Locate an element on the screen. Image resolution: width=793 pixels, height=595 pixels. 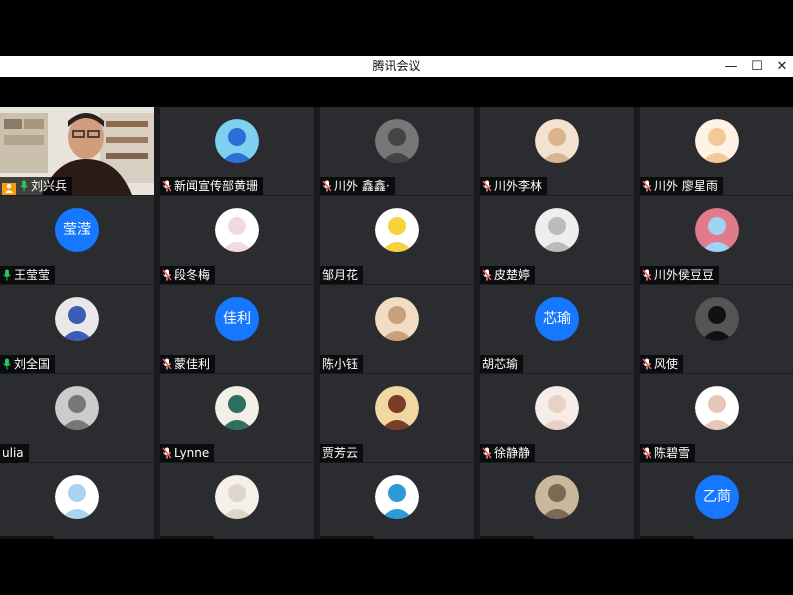
participant-tile: ulia三 is located at coordinates (77, 425).